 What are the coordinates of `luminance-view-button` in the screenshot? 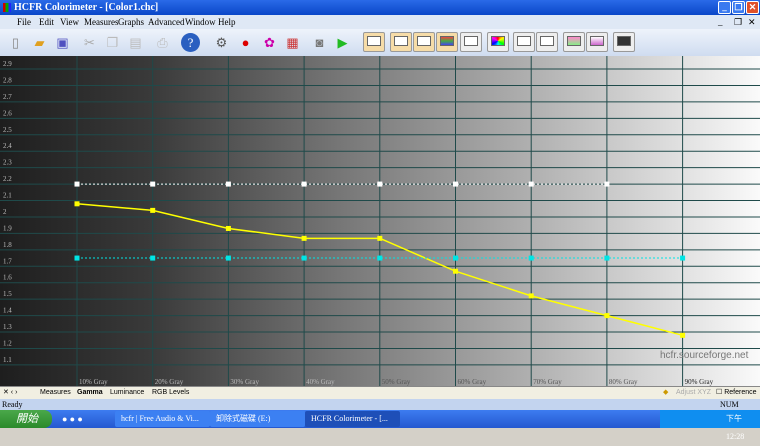 It's located at (424, 42).